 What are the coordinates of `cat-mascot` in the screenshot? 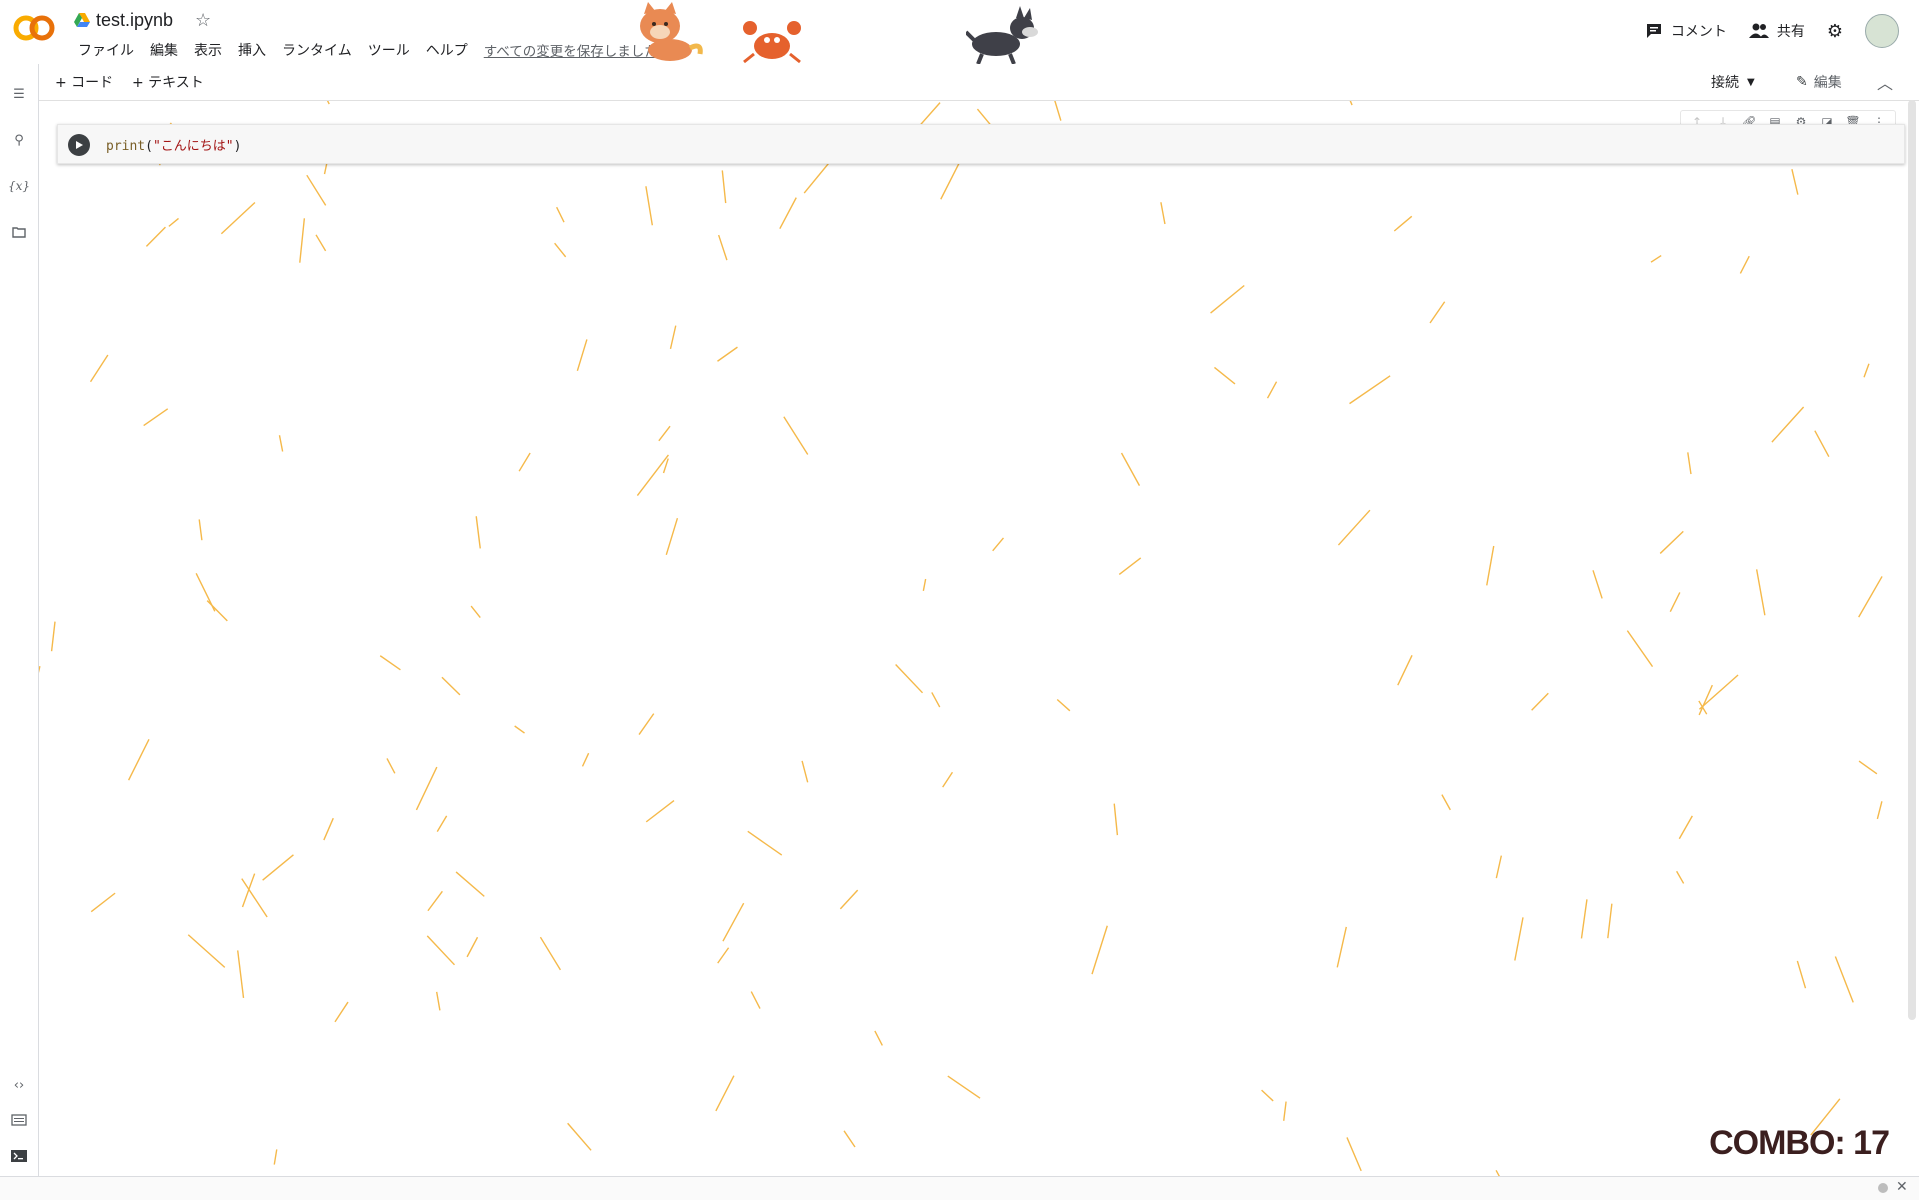 It's located at (671, 31).